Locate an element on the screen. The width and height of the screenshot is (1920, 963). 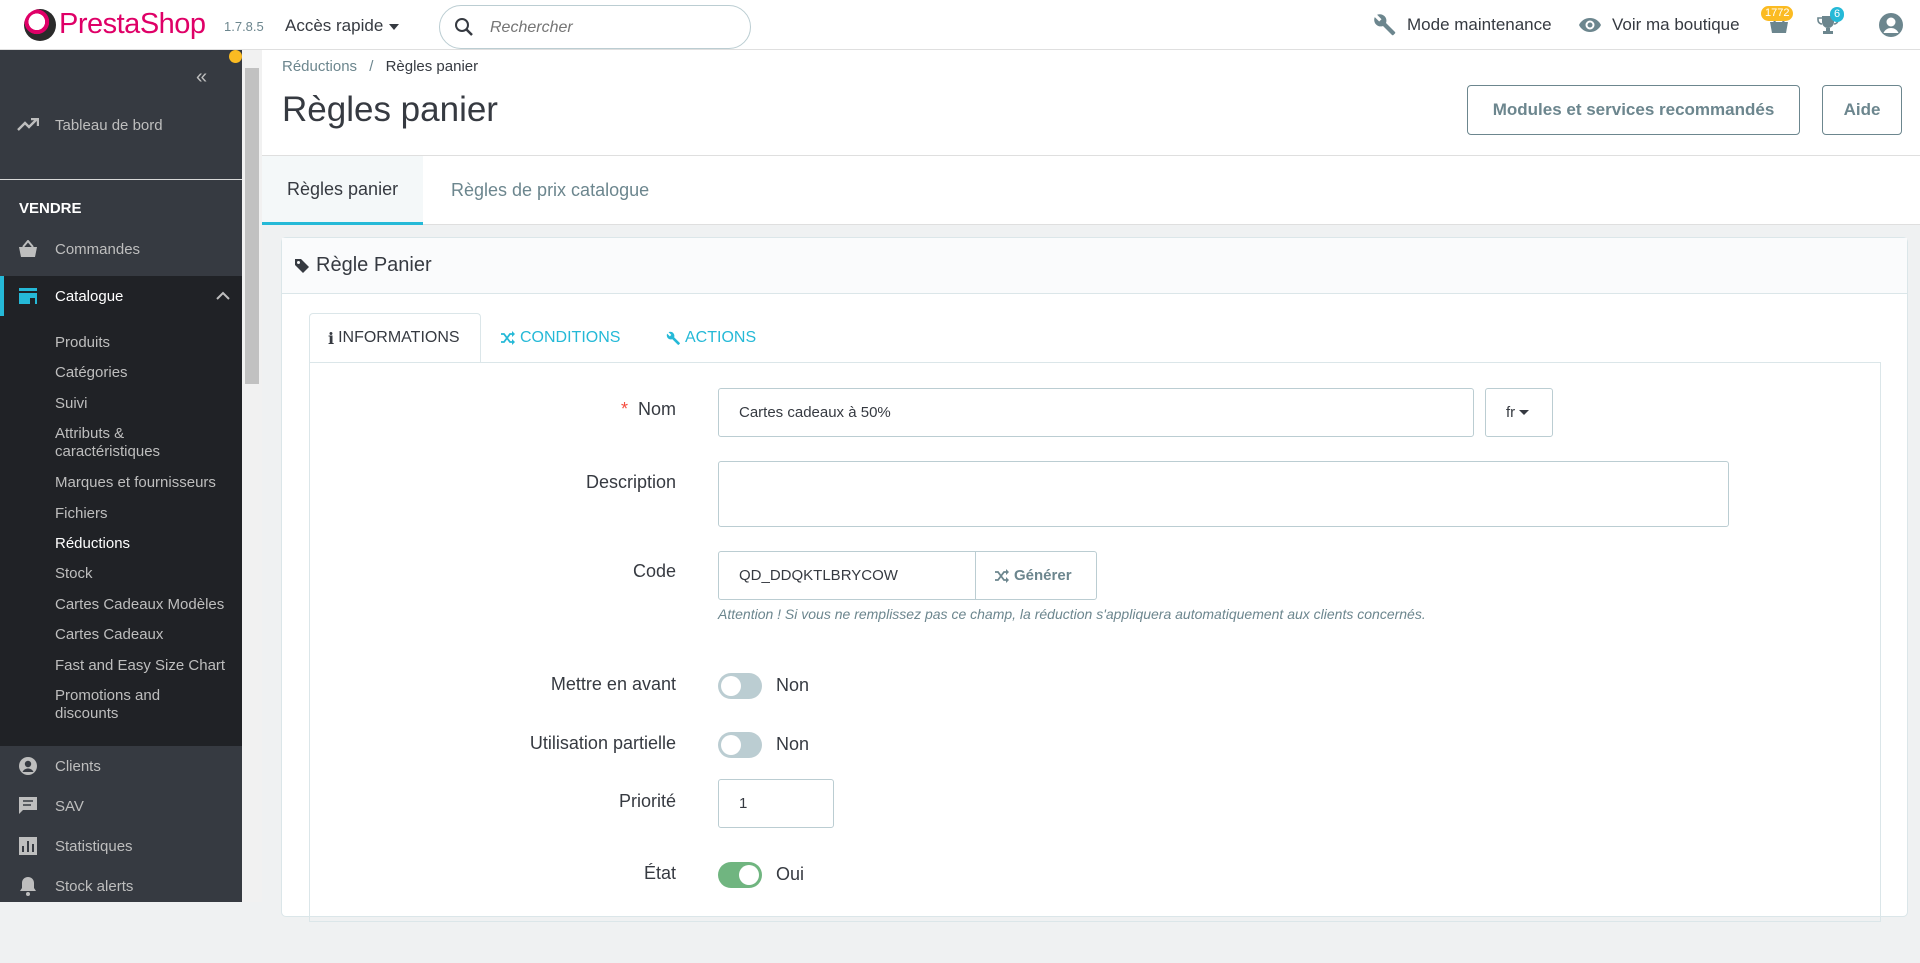
sidebar-subitem-stock: Stock is located at coordinates (145, 574).